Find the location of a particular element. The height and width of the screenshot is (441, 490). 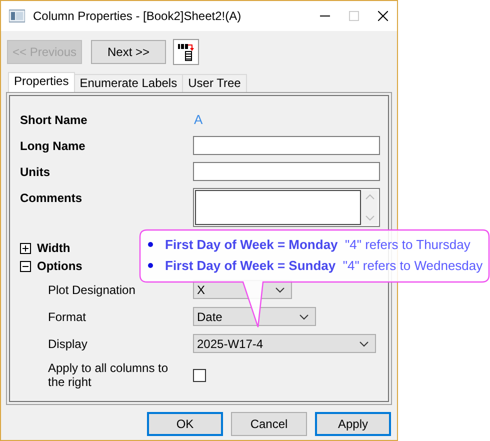

tab: User Tree is located at coordinates (214, 83).